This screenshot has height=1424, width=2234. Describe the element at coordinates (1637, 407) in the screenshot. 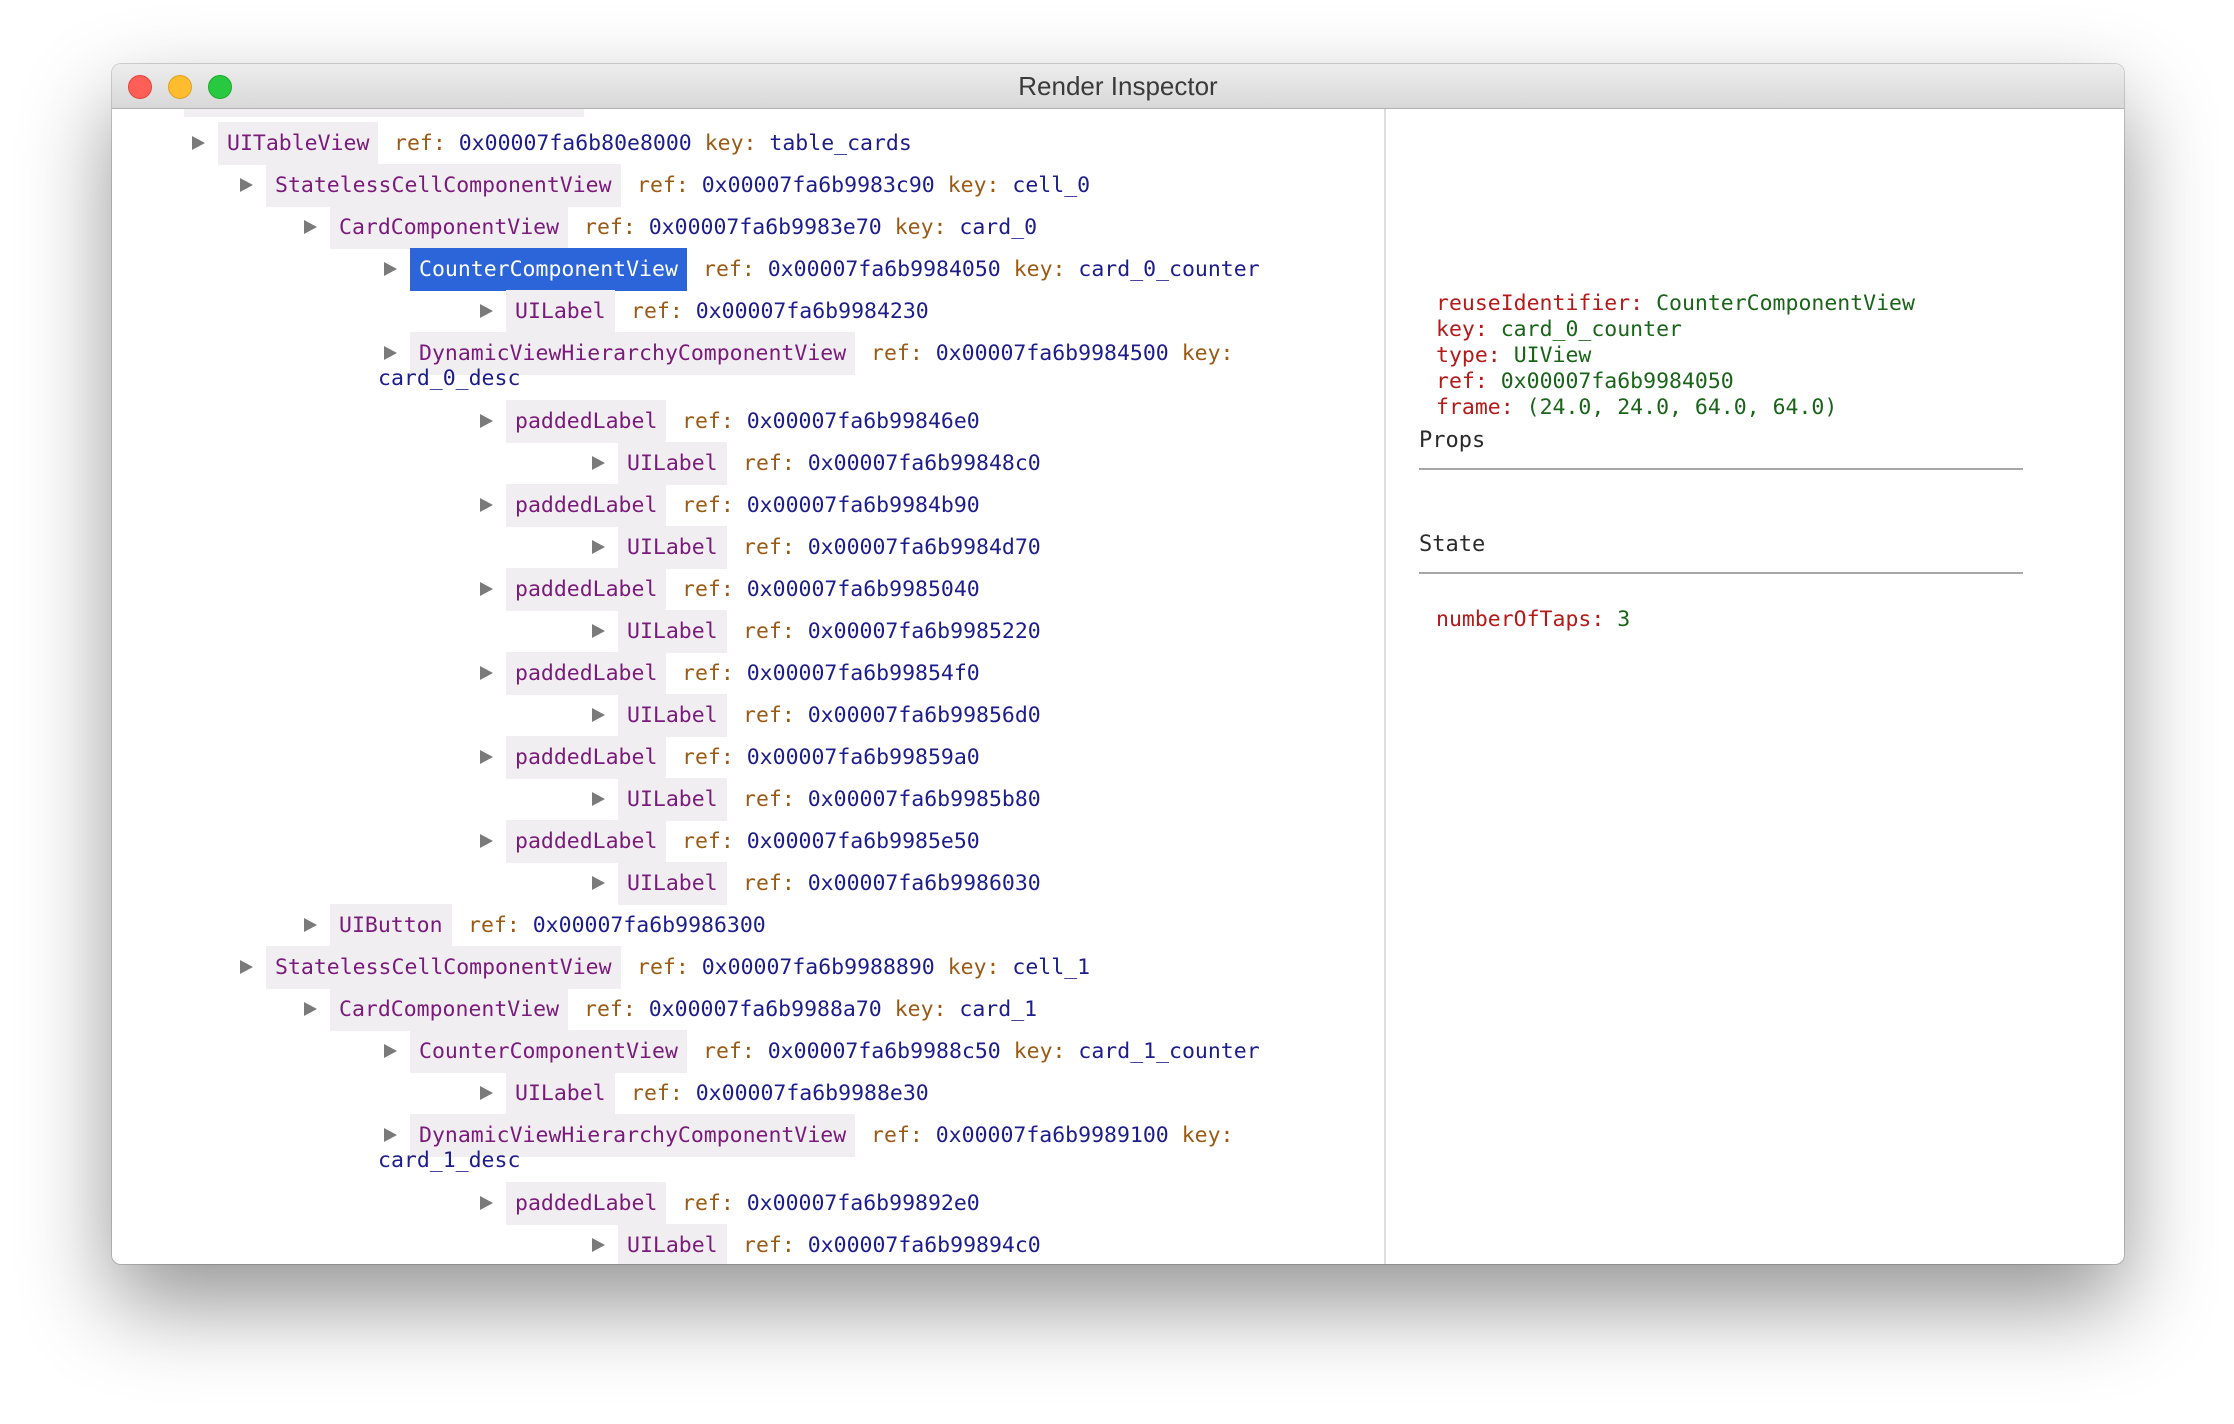

I see `detail-row-frame: frame: (24.0, 24.0, 64.0, 64.0)` at that location.